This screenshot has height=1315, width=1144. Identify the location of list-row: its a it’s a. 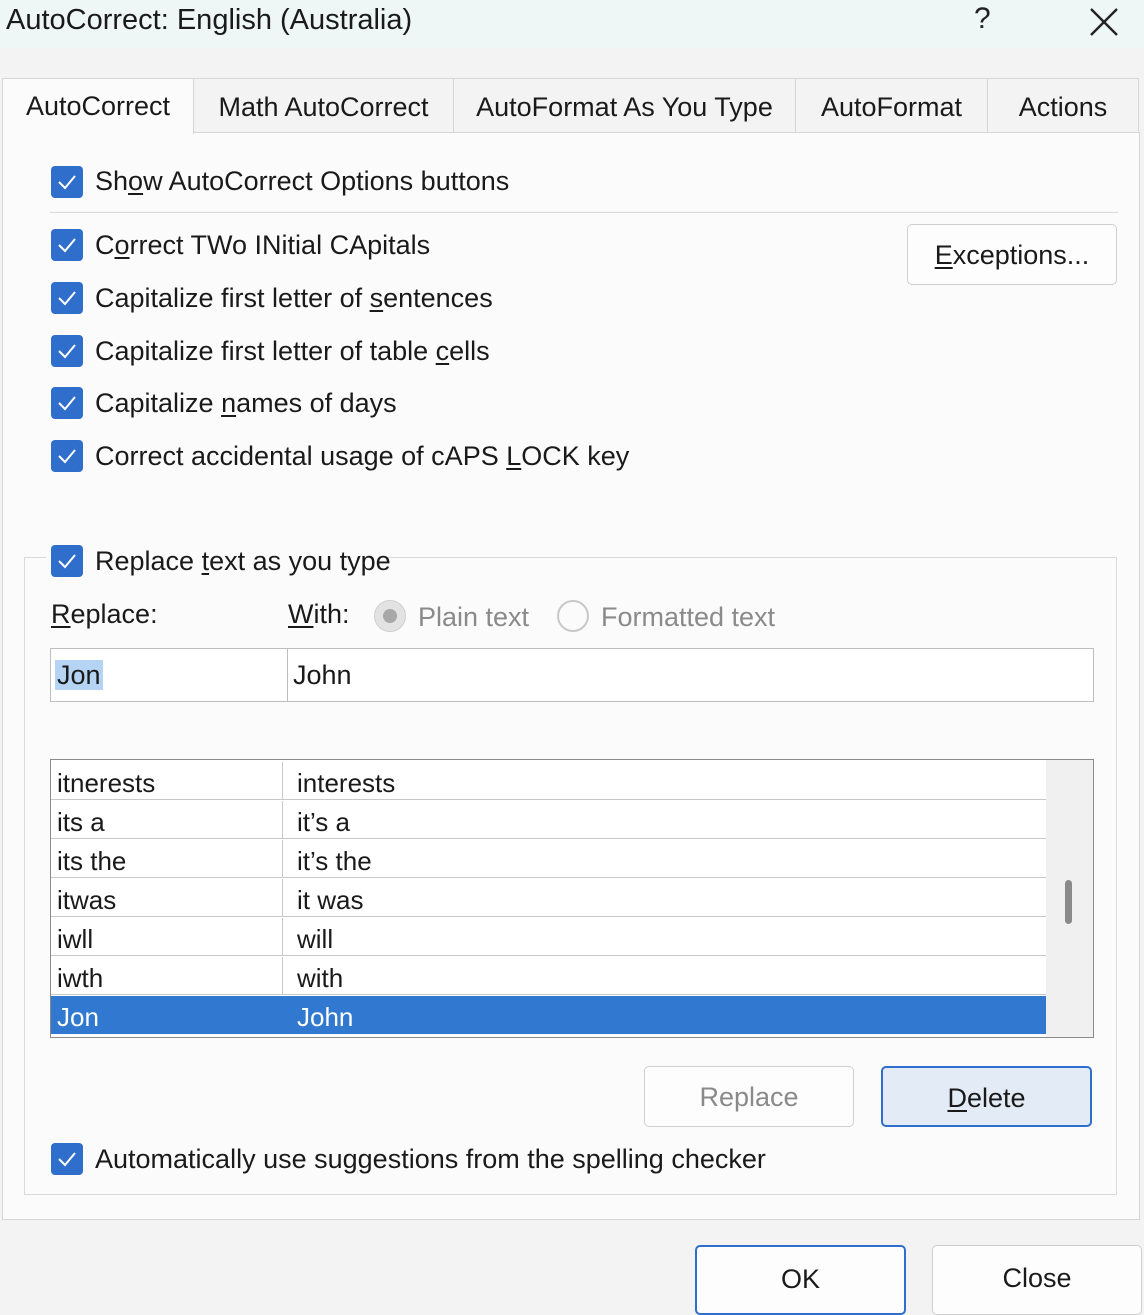
(548, 820).